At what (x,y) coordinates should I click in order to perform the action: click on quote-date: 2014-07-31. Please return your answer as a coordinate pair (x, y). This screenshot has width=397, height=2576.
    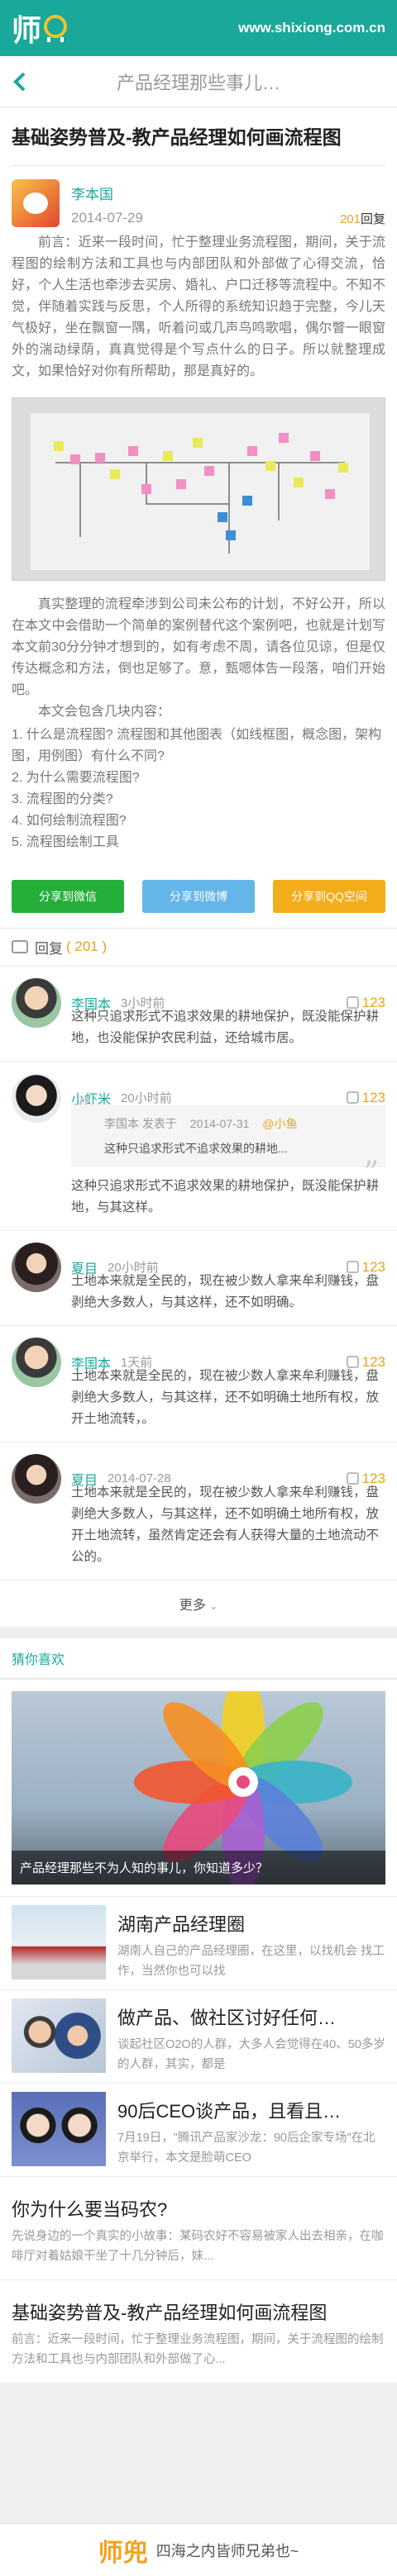
    Looking at the image, I should click on (220, 1123).